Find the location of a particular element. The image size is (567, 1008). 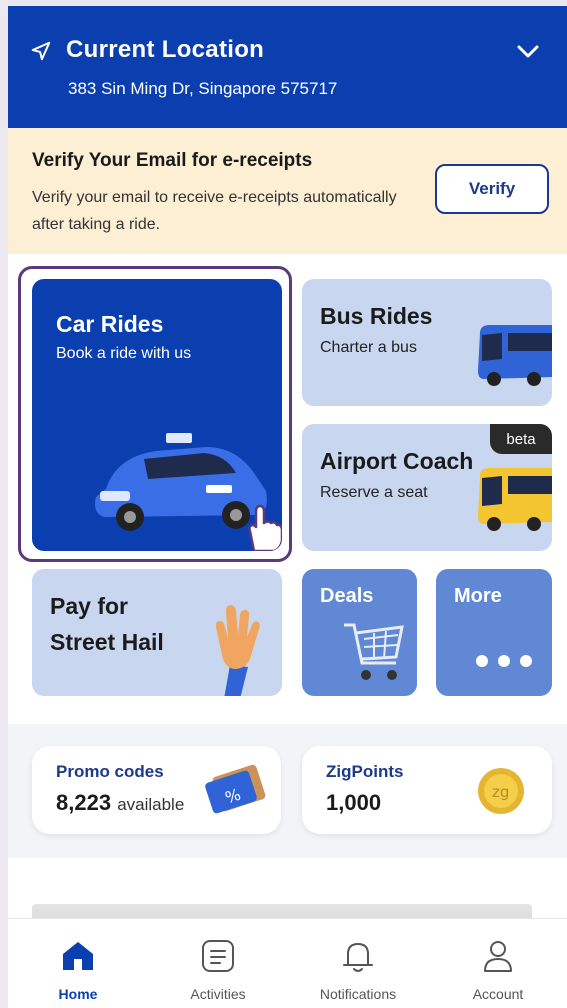

nav-activities: Activities is located at coordinates (218, 963).